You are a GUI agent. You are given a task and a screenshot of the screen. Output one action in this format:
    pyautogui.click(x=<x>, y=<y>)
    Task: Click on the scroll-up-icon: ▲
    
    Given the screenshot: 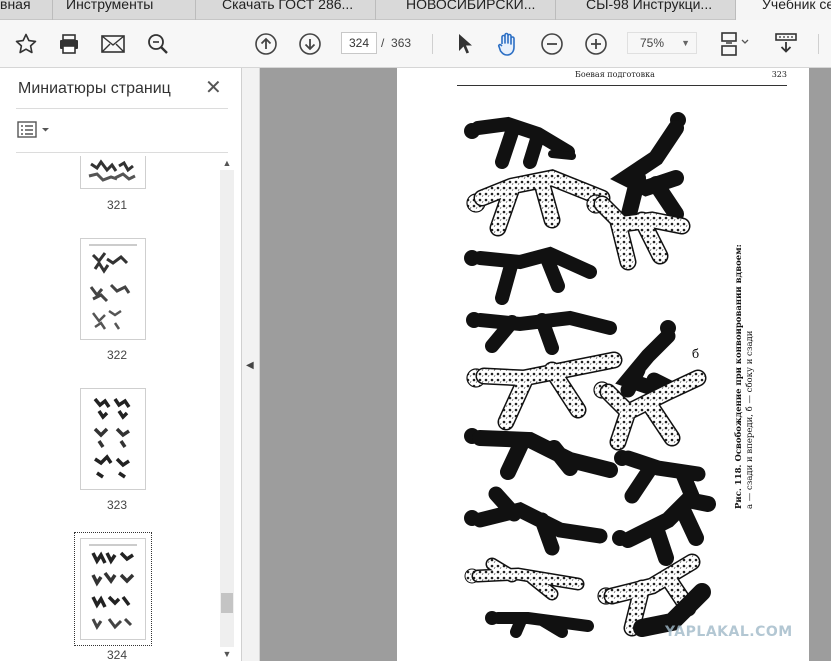 What is the action you would take?
    pyautogui.click(x=227, y=163)
    